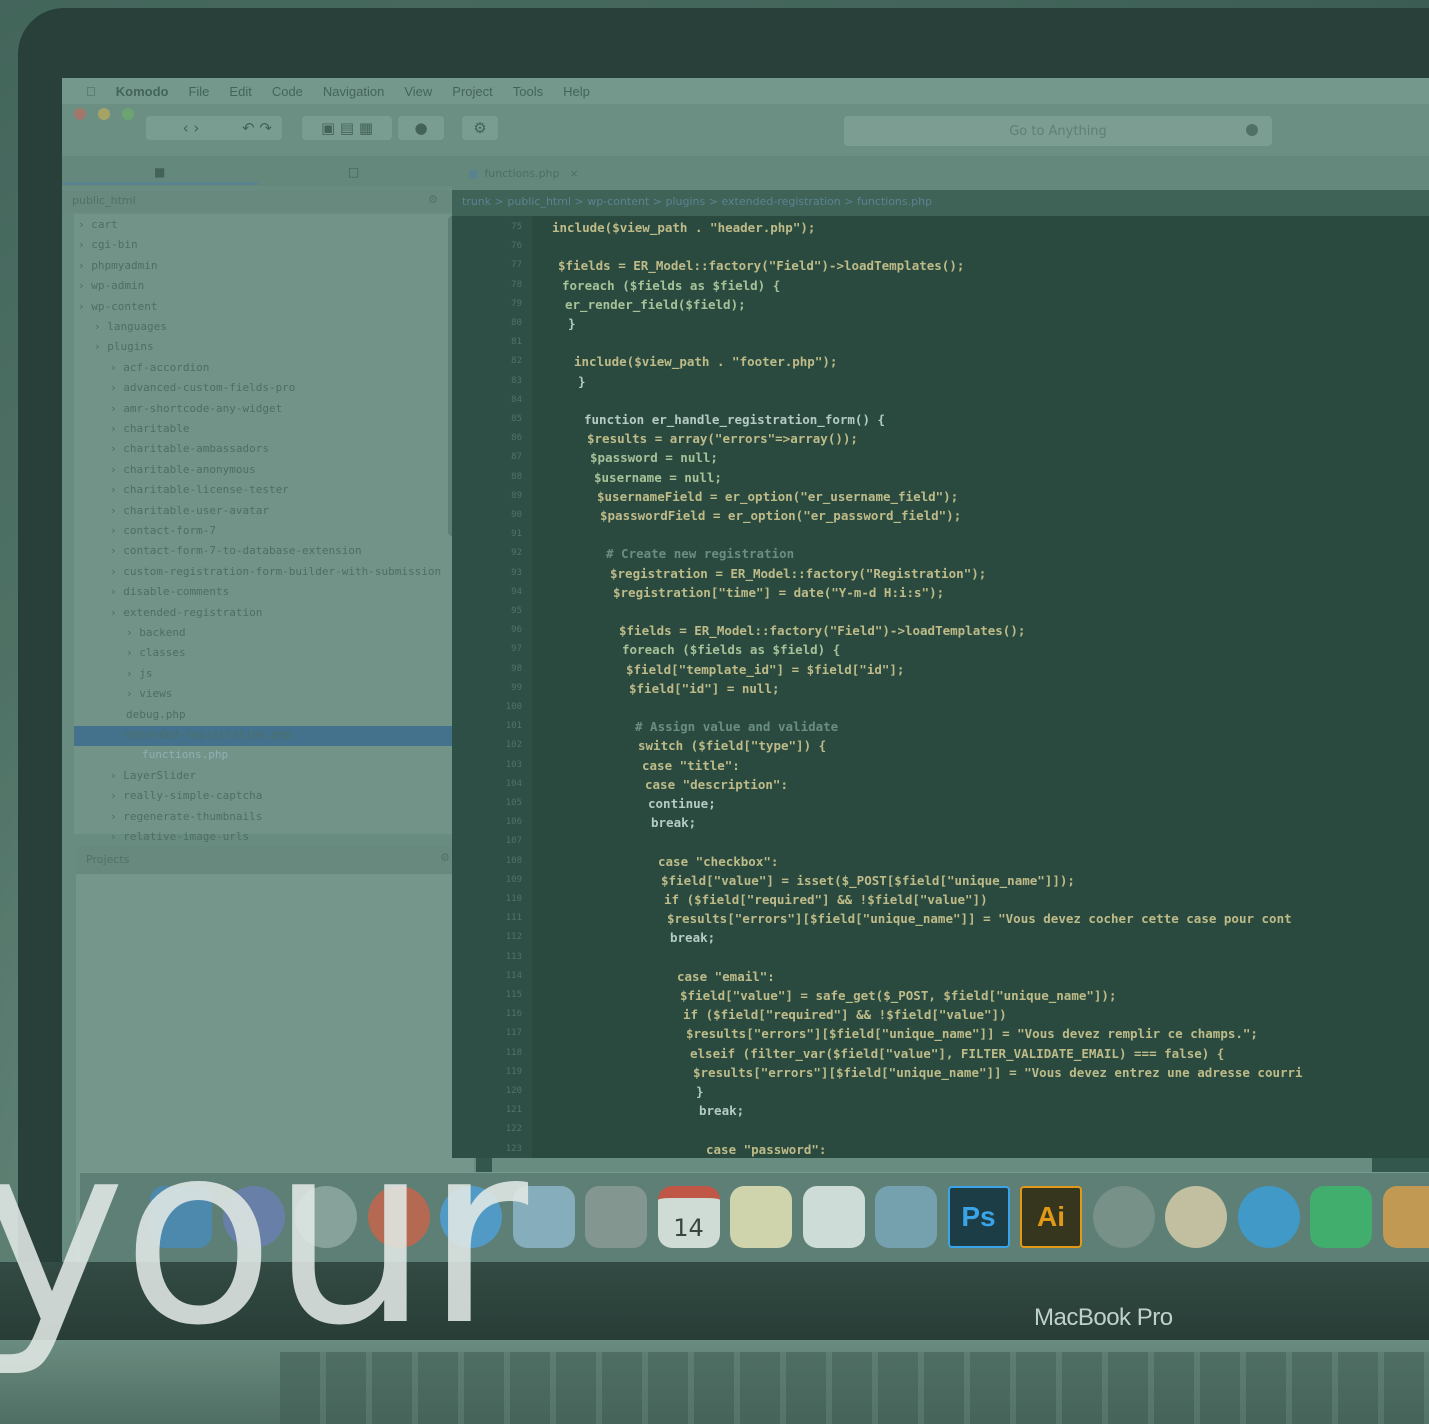 This screenshot has height=1424, width=1429. I want to click on menu-edit: Edit, so click(240, 91).